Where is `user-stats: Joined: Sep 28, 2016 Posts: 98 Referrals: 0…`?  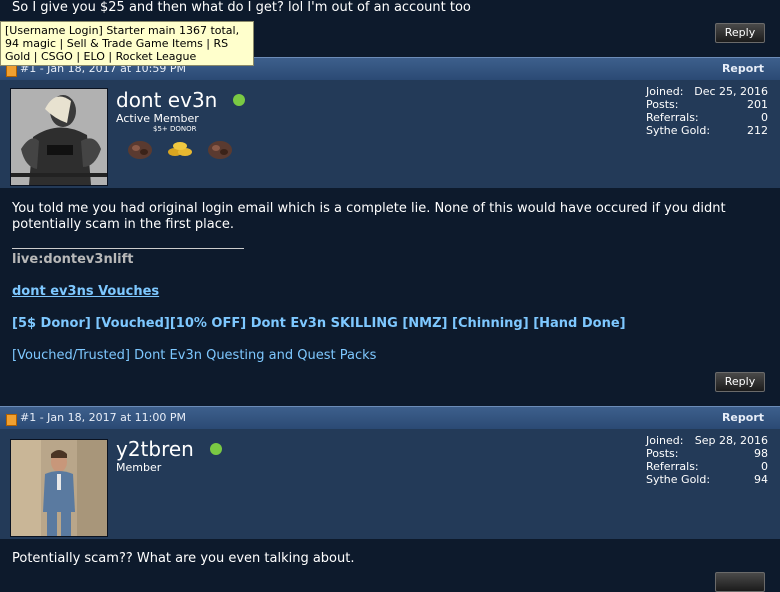 user-stats: Joined: Sep 28, 2016 Posts: 98 Referrals: 0… is located at coordinates (707, 460).